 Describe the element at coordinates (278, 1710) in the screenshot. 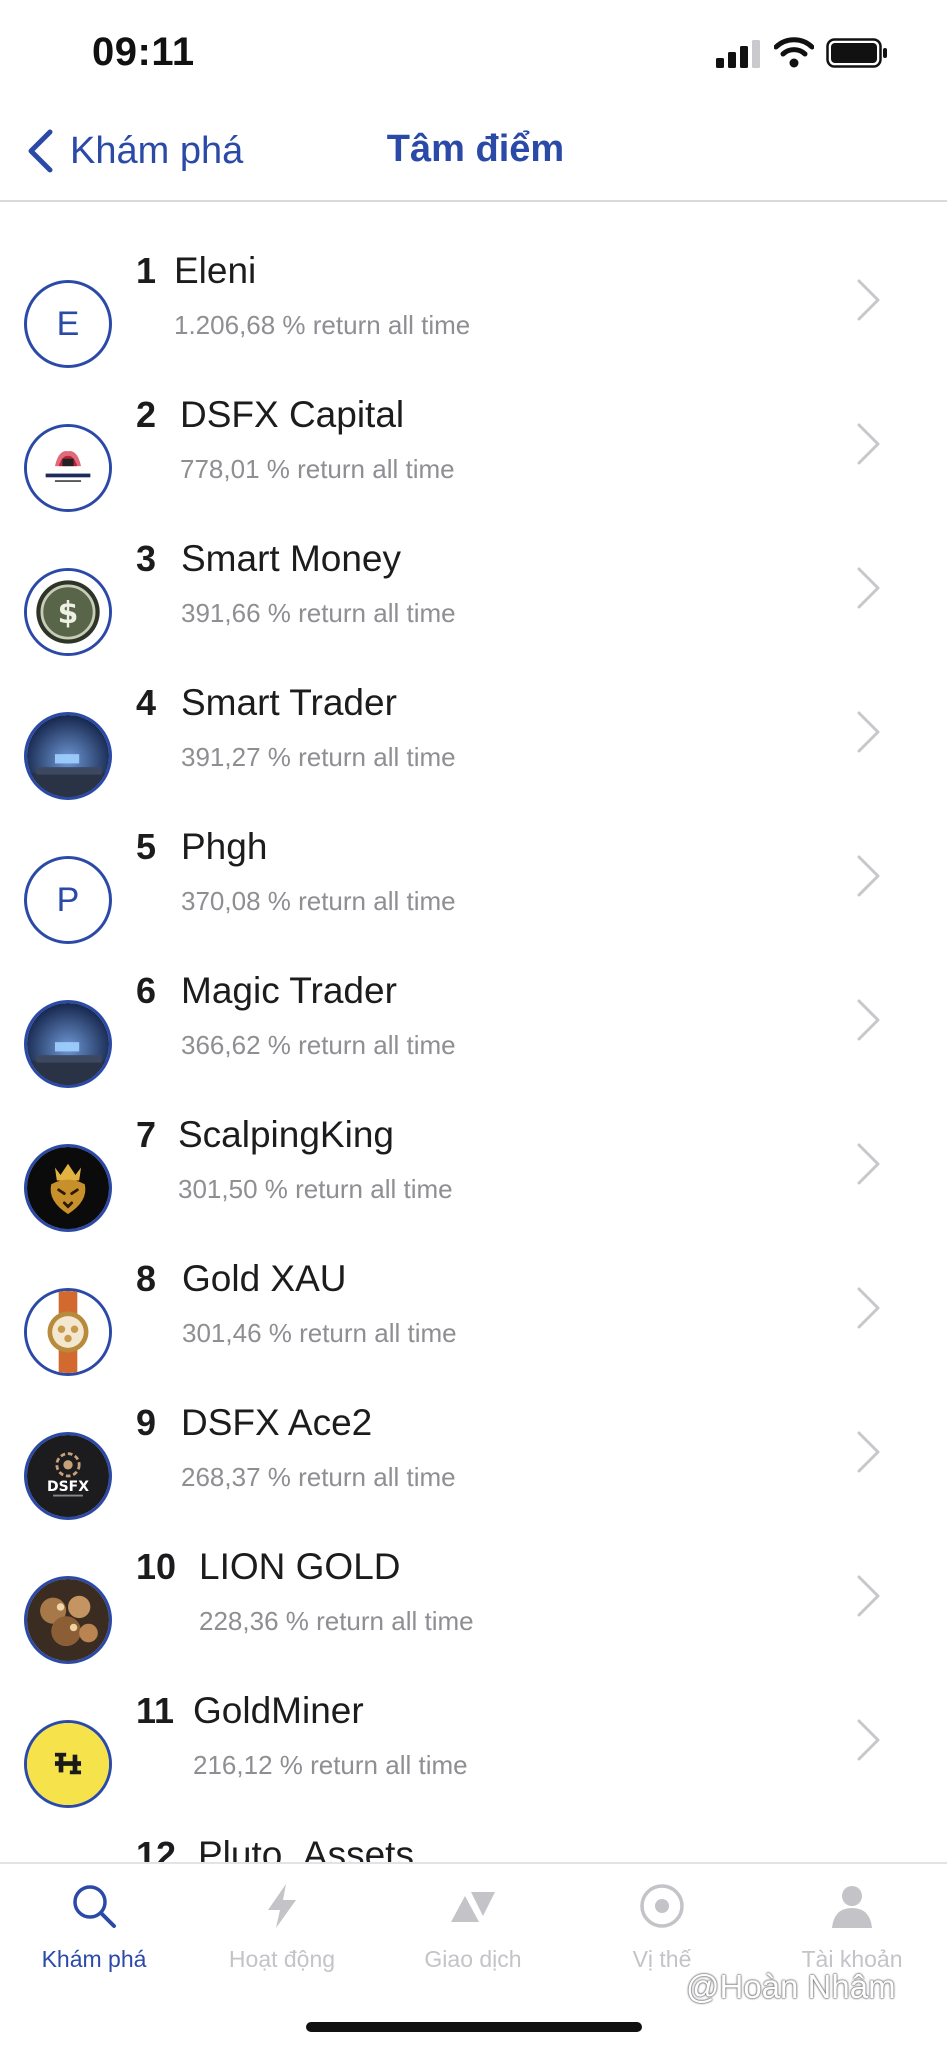

I see `trader-name: GoldMiner` at that location.